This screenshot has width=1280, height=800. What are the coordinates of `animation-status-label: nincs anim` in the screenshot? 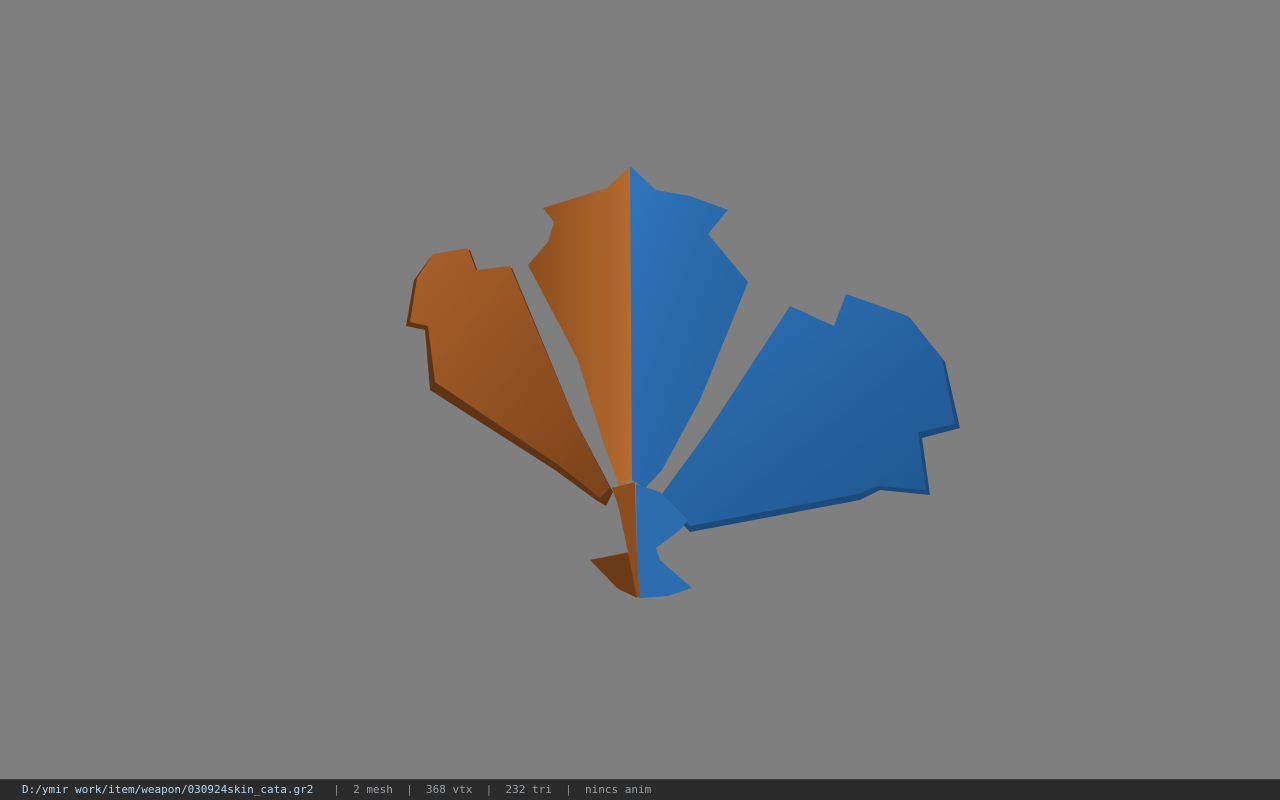 It's located at (618, 789).